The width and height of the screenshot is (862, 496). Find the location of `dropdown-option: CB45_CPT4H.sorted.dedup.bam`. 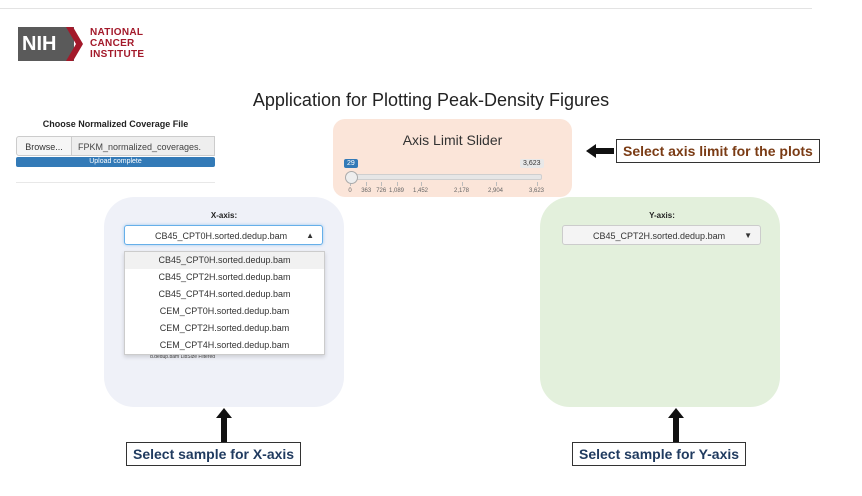

dropdown-option: CB45_CPT4H.sorted.dedup.bam is located at coordinates (224, 294).